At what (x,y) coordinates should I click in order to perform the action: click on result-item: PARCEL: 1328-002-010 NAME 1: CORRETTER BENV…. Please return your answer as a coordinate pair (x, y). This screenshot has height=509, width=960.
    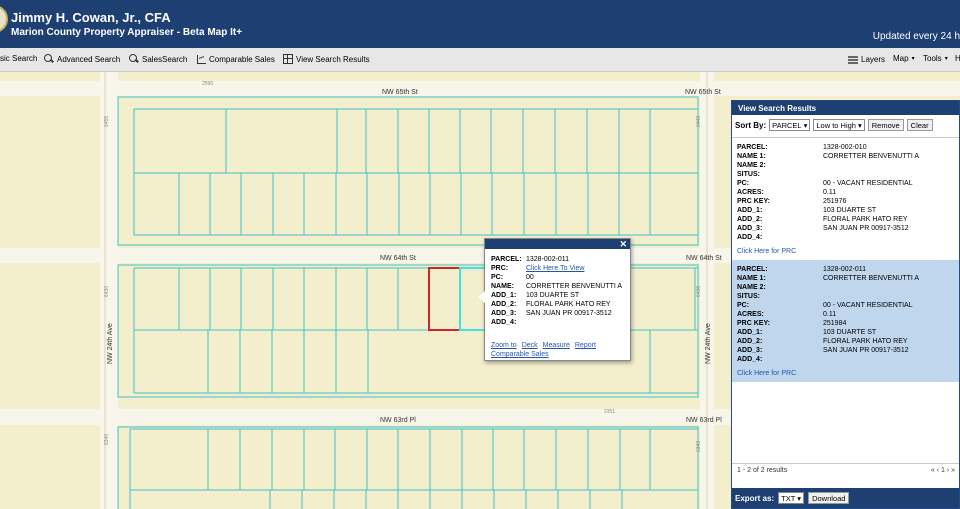
    Looking at the image, I should click on (845, 199).